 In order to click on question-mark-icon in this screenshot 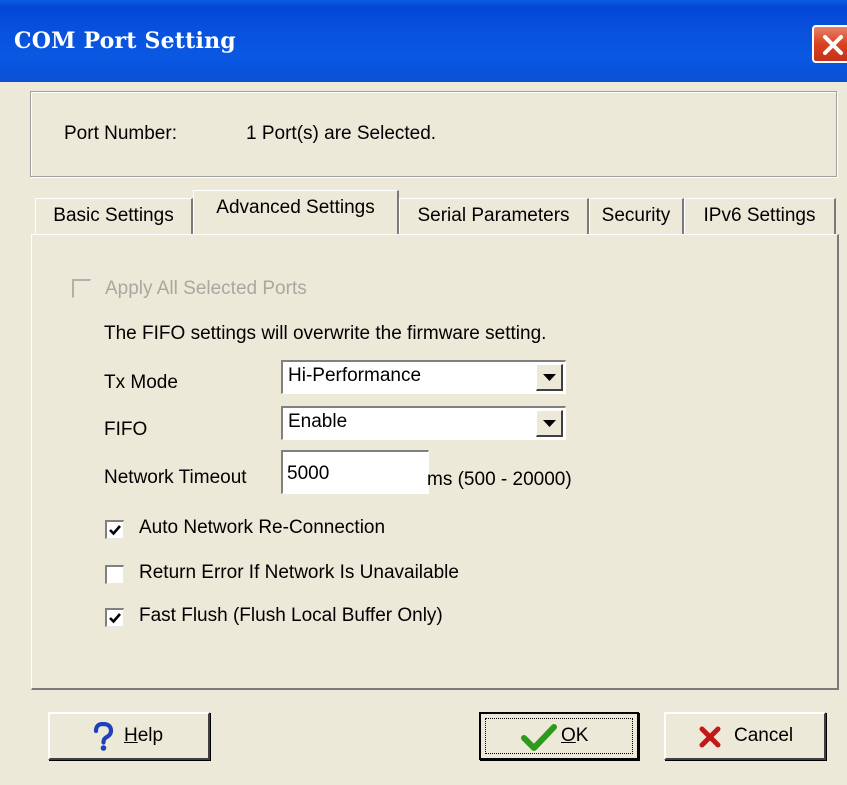, I will do `click(103, 736)`.